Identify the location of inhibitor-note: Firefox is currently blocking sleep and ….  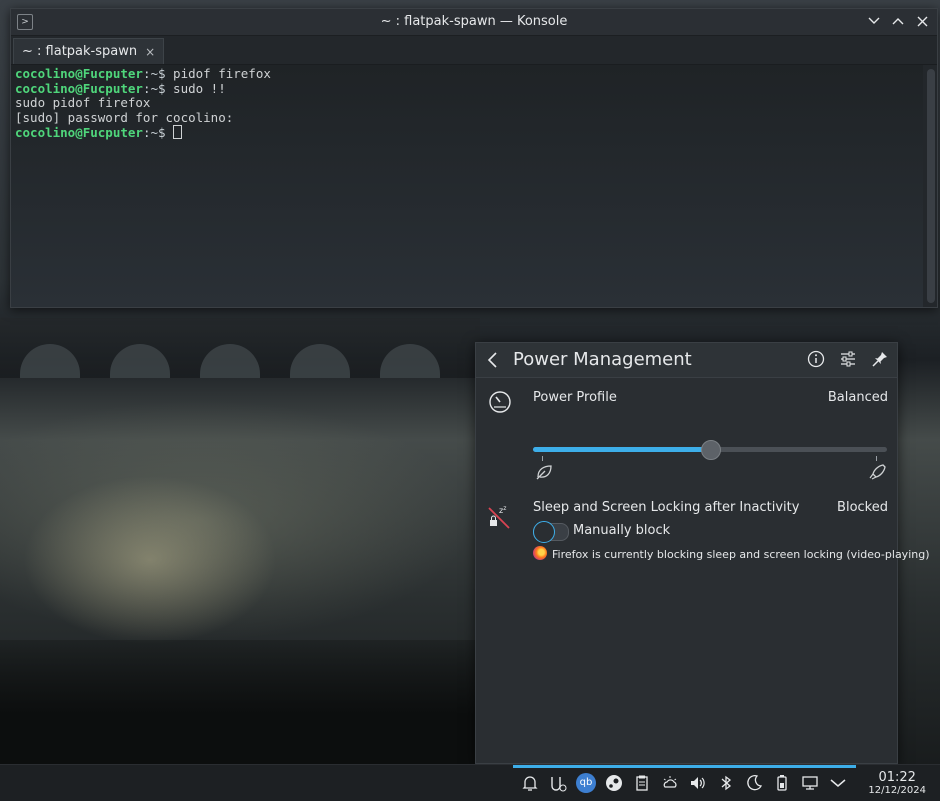
(741, 554).